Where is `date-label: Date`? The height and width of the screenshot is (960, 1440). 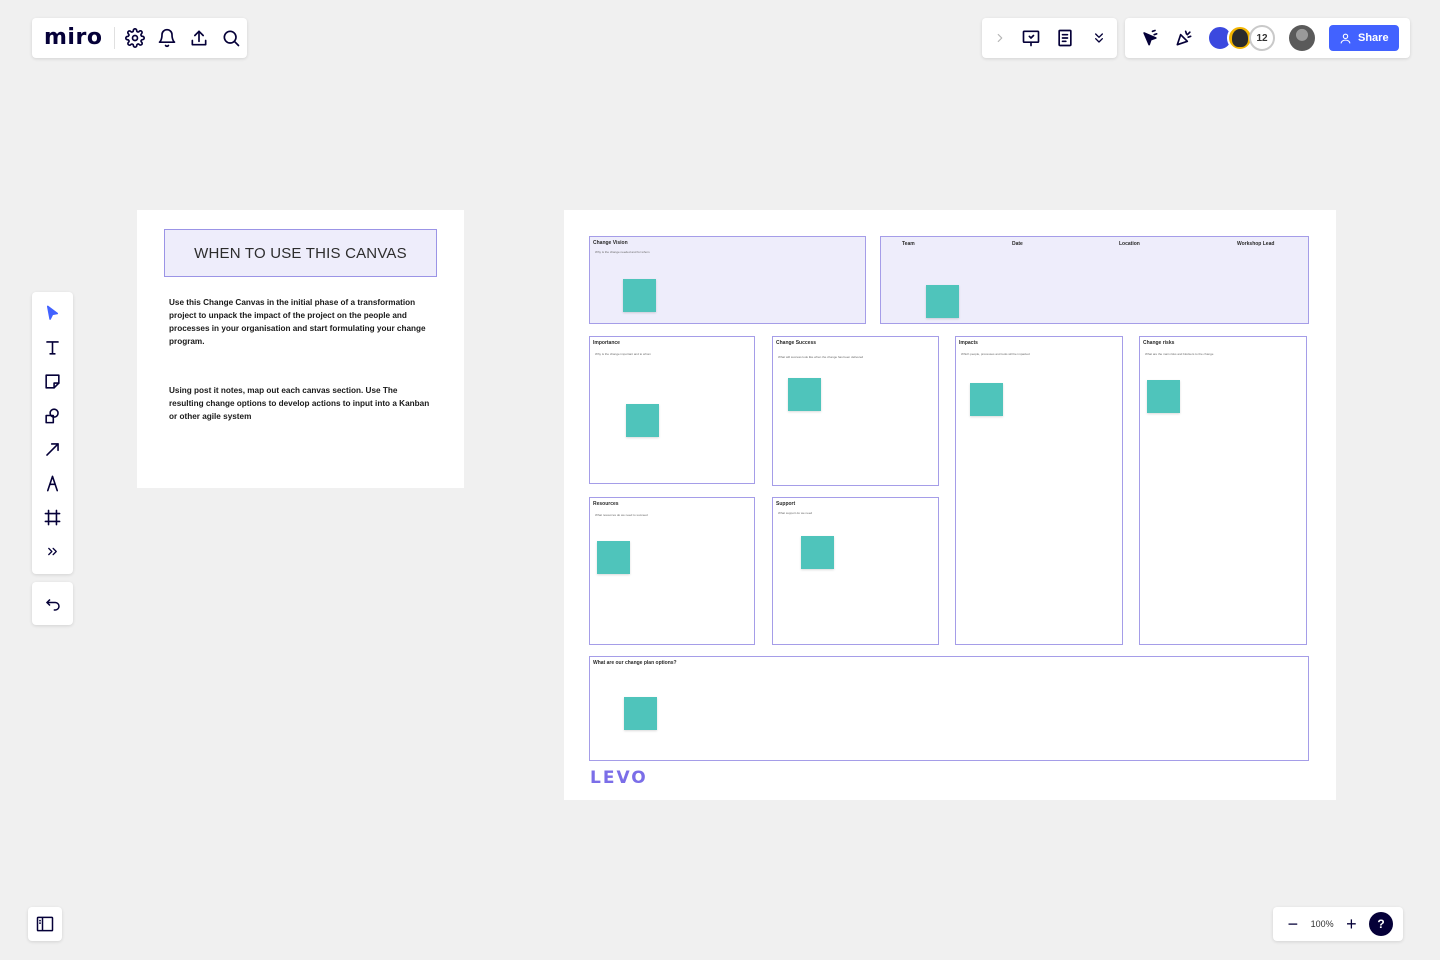 date-label: Date is located at coordinates (1017, 244).